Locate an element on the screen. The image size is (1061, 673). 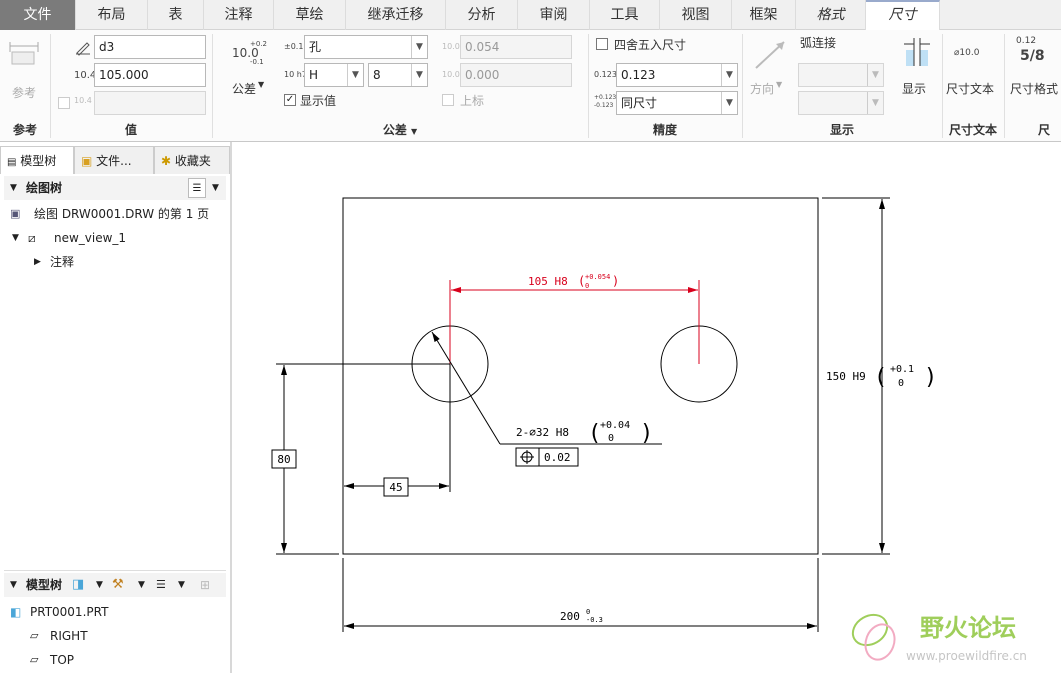
tolerance-group-label: 公差 ▼ is located at coordinates (400, 130).